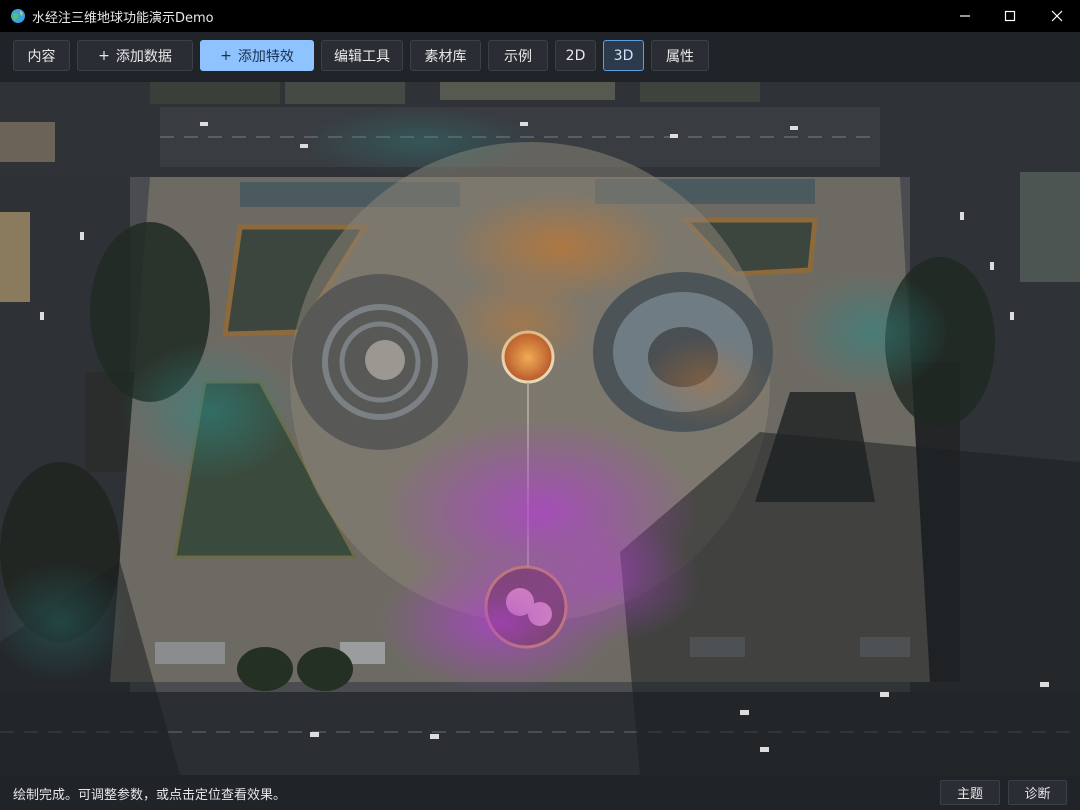  I want to click on maximize-button, so click(1010, 16).